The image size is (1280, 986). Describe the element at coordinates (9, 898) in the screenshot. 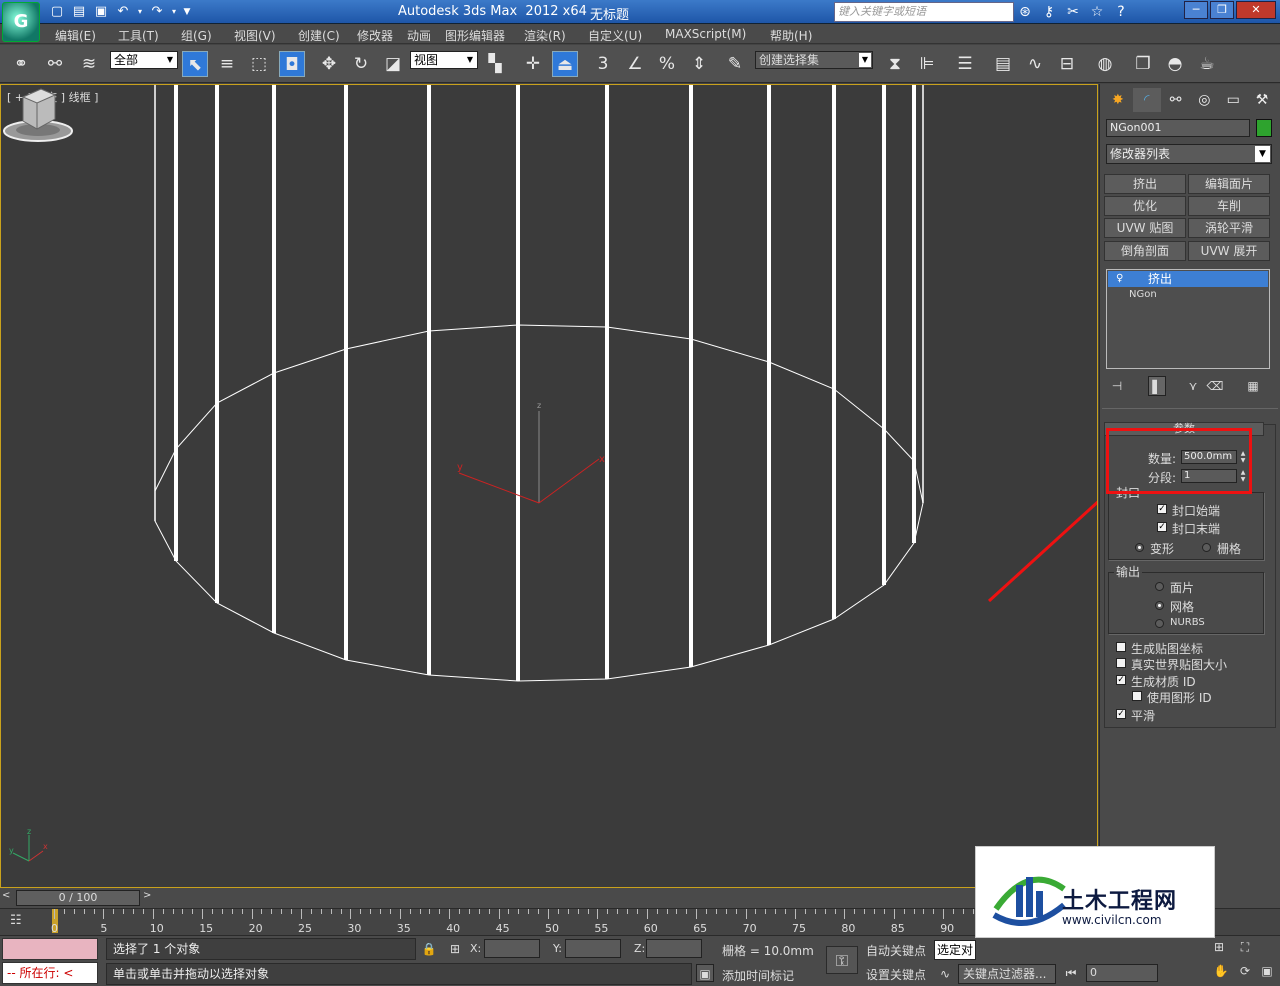

I see `time-prev-icon: <` at that location.